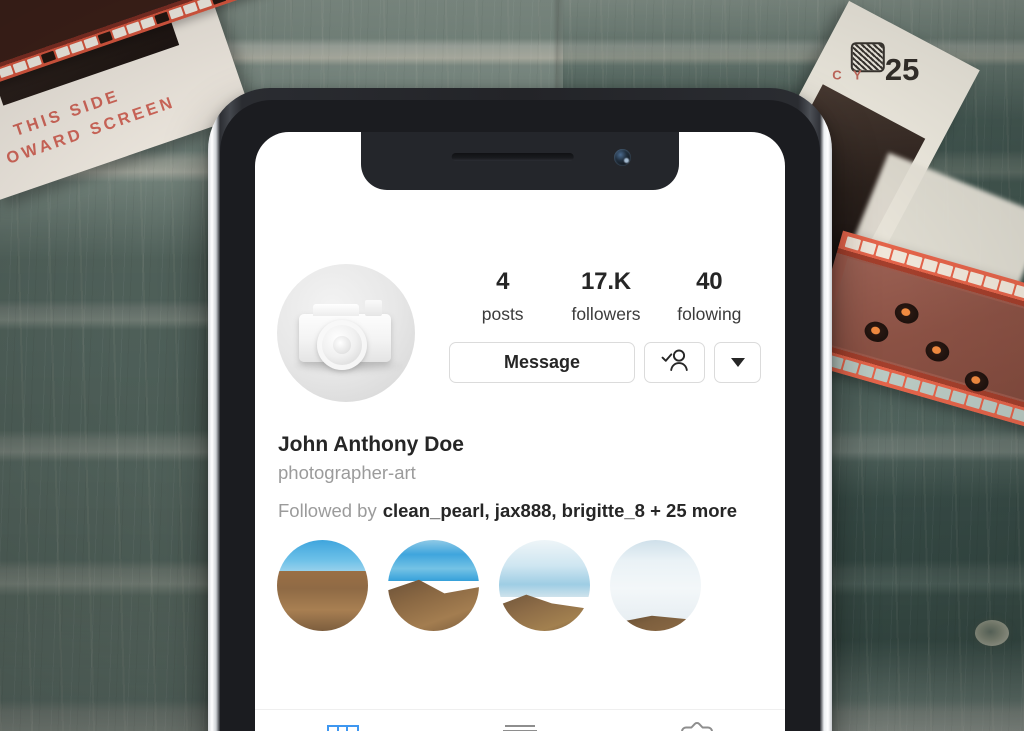 The width and height of the screenshot is (1024, 731). What do you see at coordinates (342, 345) in the screenshot?
I see `camera-lens` at bounding box center [342, 345].